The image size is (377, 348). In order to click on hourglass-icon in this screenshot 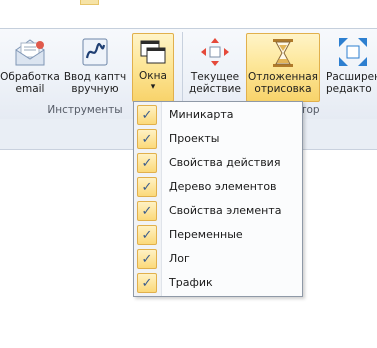, I will do `click(283, 53)`.